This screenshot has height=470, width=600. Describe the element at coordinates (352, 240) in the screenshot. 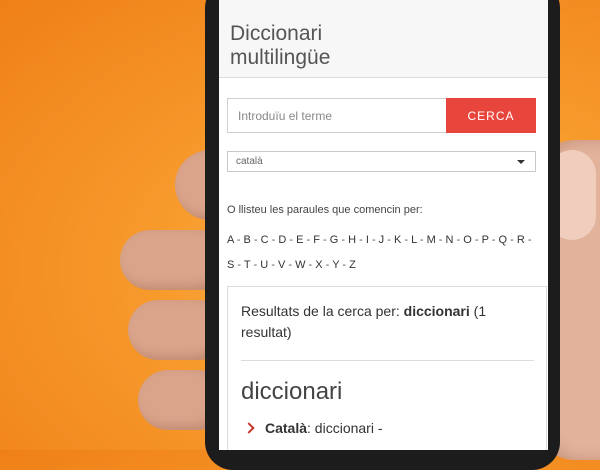

I see `letter-link-h: H` at that location.